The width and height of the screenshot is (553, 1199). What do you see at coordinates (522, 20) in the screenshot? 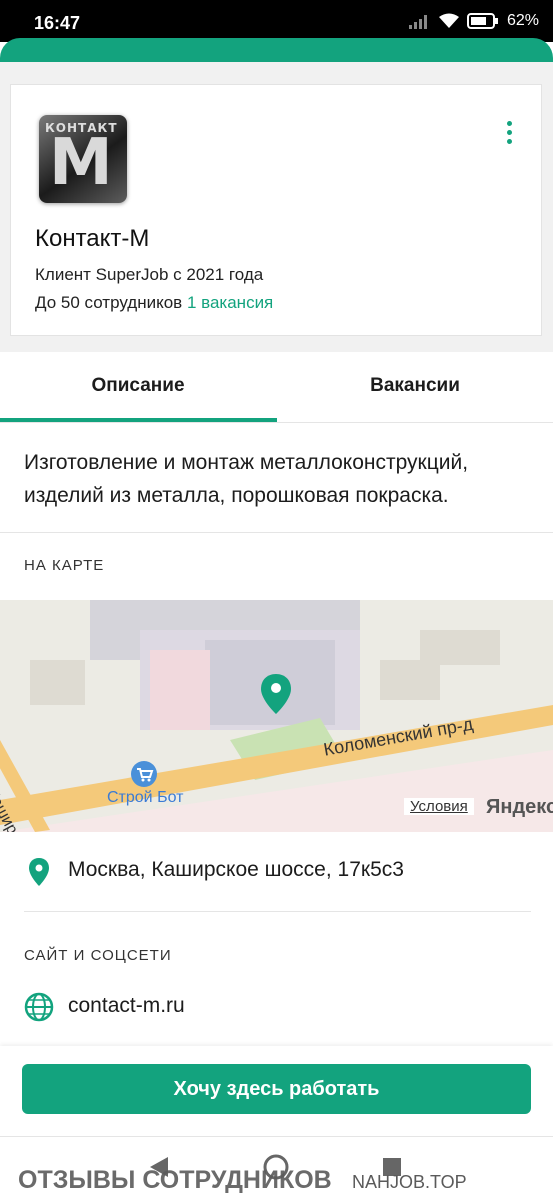
I see `battery-percent: 62%` at bounding box center [522, 20].